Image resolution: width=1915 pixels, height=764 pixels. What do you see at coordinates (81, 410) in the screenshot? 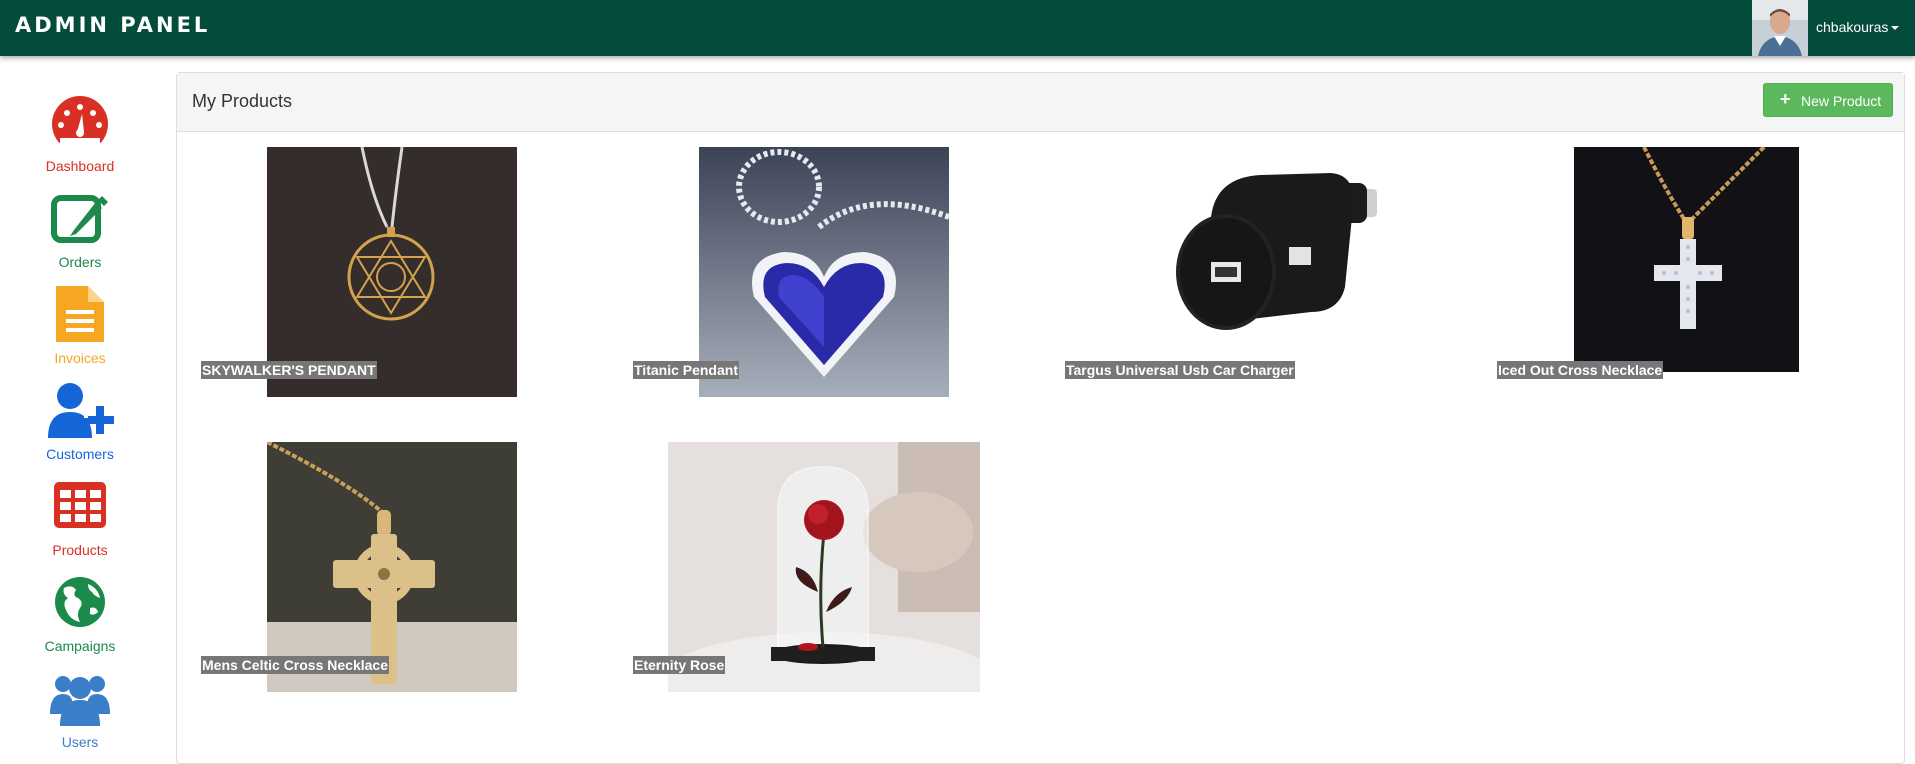
I see `add-user-icon` at bounding box center [81, 410].